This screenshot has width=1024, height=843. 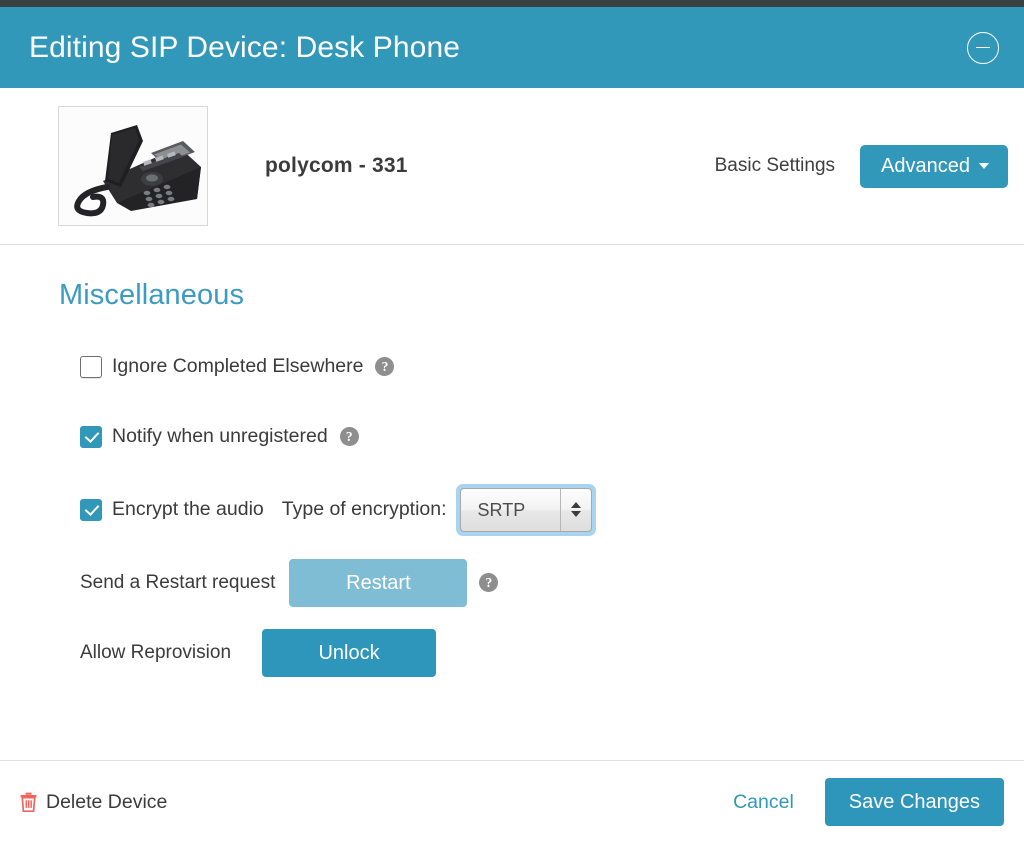 What do you see at coordinates (152, 295) in the screenshot?
I see `section-title-miscellaneous: Miscellaneous` at bounding box center [152, 295].